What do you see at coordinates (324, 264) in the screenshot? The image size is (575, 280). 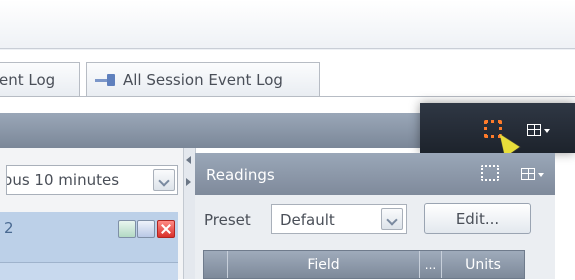 I see `column-header-field: Field` at bounding box center [324, 264].